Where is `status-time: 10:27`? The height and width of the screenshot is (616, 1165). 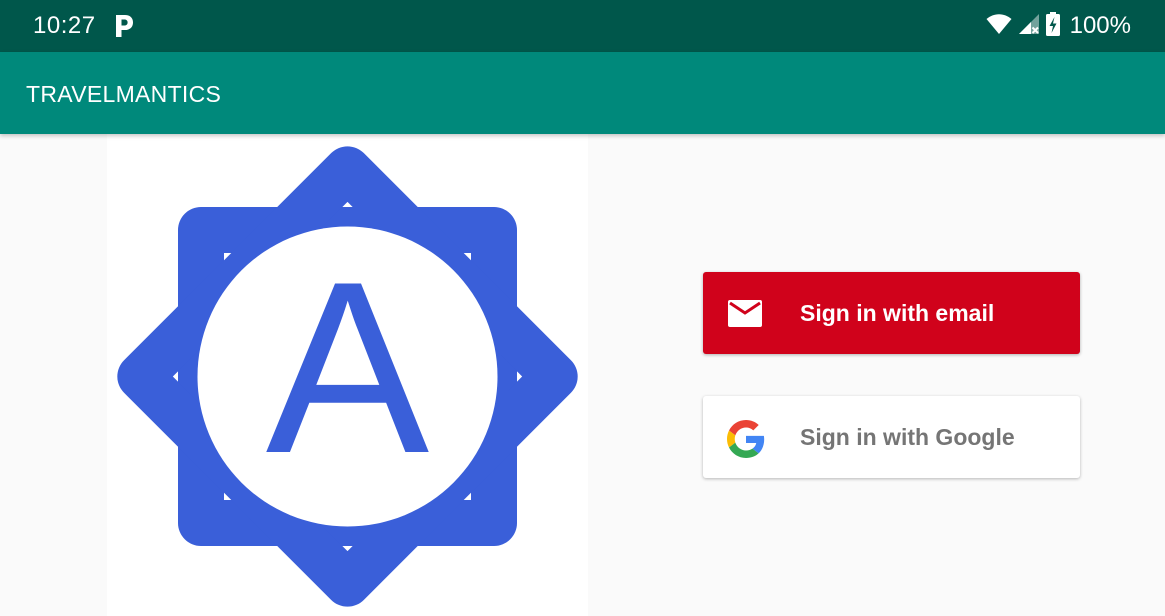
status-time: 10:27 is located at coordinates (64, 25).